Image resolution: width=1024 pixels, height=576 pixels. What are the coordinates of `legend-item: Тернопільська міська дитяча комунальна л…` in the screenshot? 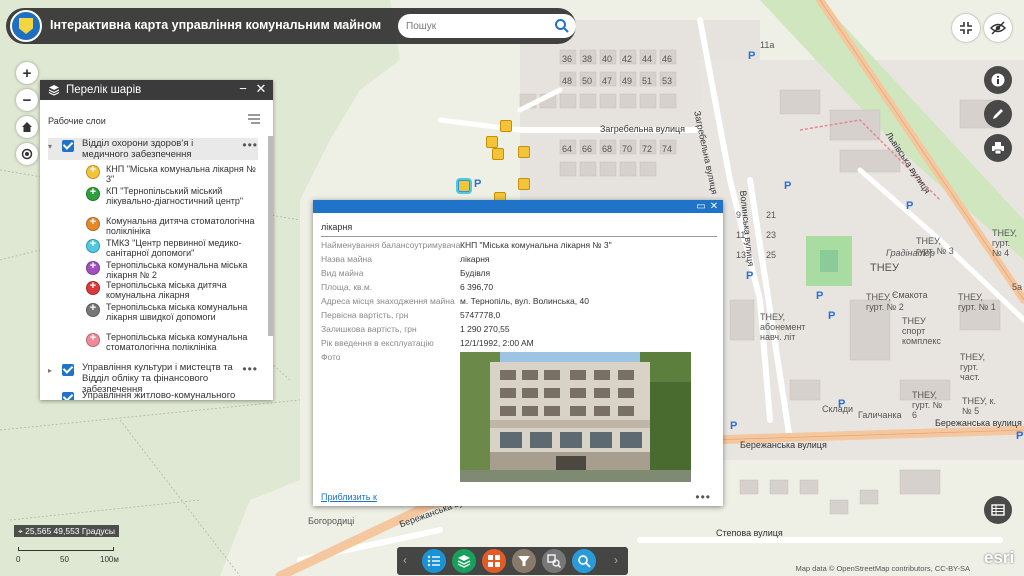 It's located at (171, 290).